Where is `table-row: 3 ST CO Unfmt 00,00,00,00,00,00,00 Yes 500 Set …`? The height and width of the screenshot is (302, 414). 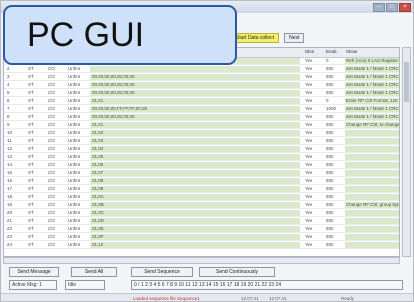
table-row: 3 ST CO Unfmt 00,00,00,00,00,00,00 Yes 500 Set … is located at coordinates (201, 77).